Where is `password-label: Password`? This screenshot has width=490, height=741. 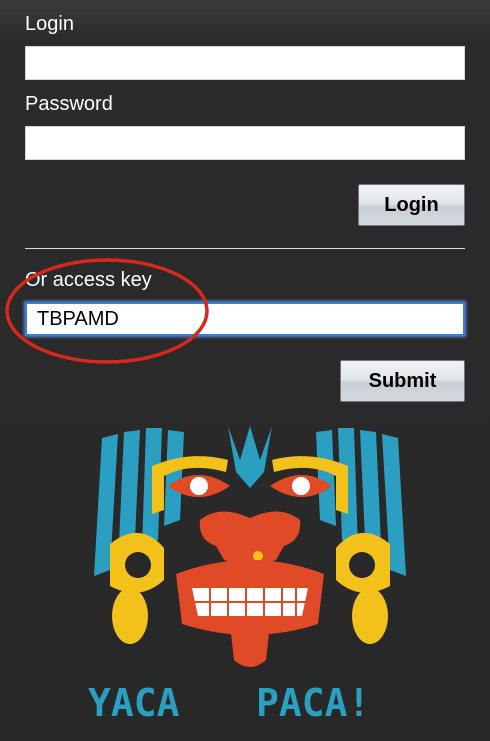 password-label: Password is located at coordinates (69, 104).